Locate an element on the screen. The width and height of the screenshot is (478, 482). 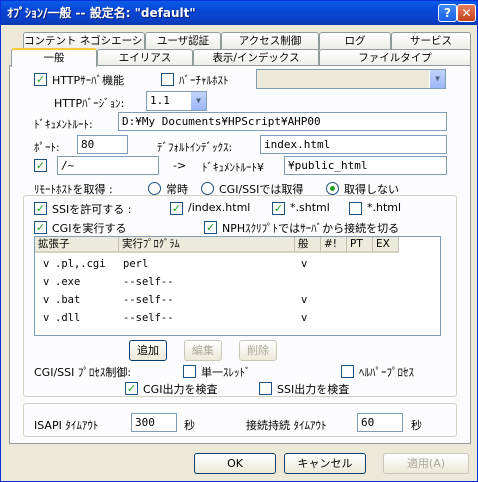
cancel-button: キャンセル is located at coordinates (325, 463).